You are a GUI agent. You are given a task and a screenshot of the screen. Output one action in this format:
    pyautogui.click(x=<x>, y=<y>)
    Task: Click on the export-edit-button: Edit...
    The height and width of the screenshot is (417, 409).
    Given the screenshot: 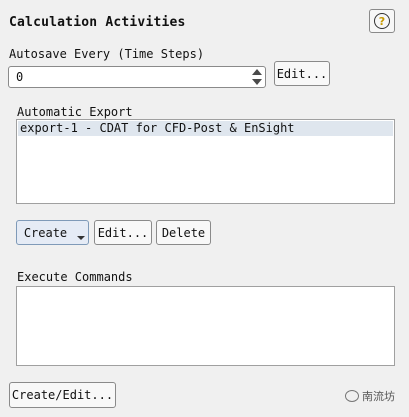 What is the action you would take?
    pyautogui.click(x=123, y=232)
    